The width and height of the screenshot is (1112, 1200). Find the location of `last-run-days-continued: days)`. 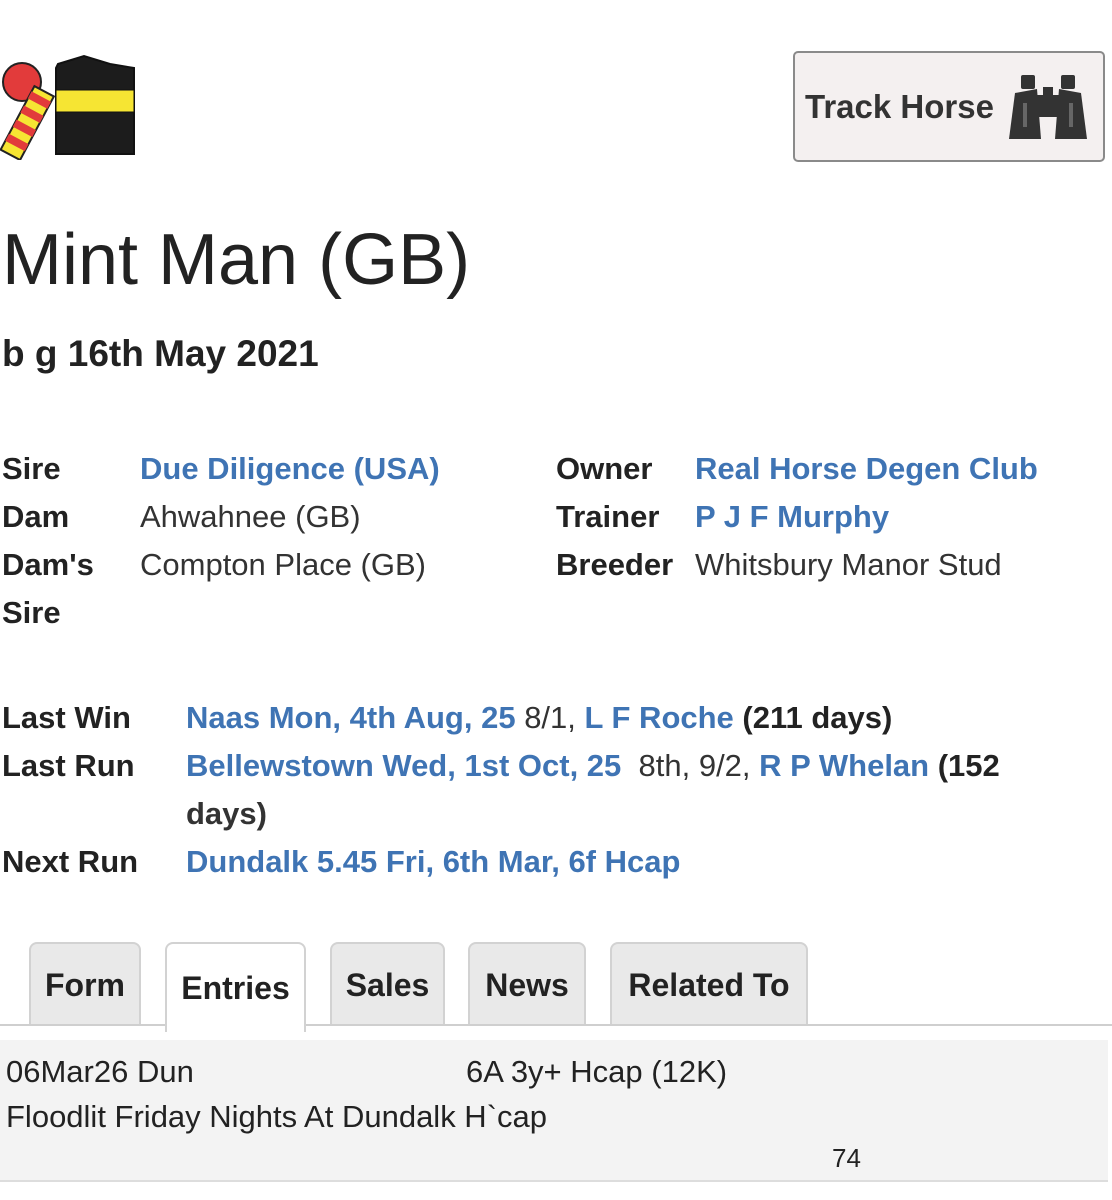

last-run-days-continued: days) is located at coordinates (226, 813).